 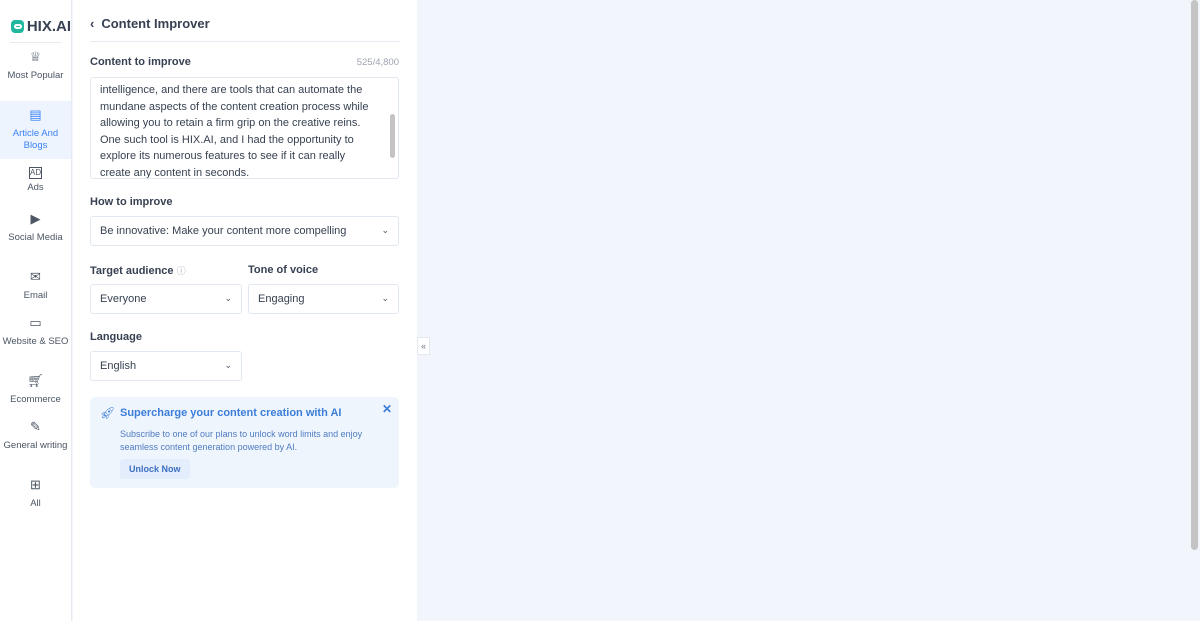 What do you see at coordinates (281, 299) in the screenshot?
I see `select-value: Engaging` at bounding box center [281, 299].